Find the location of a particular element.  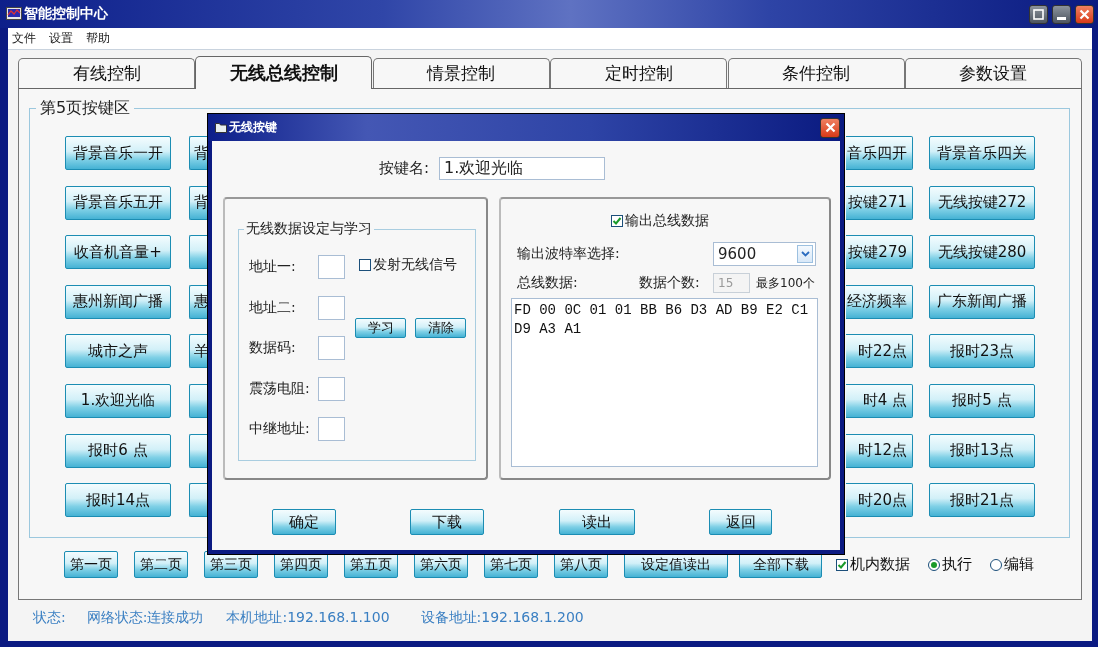

minimize-icon is located at coordinates (1061, 18).